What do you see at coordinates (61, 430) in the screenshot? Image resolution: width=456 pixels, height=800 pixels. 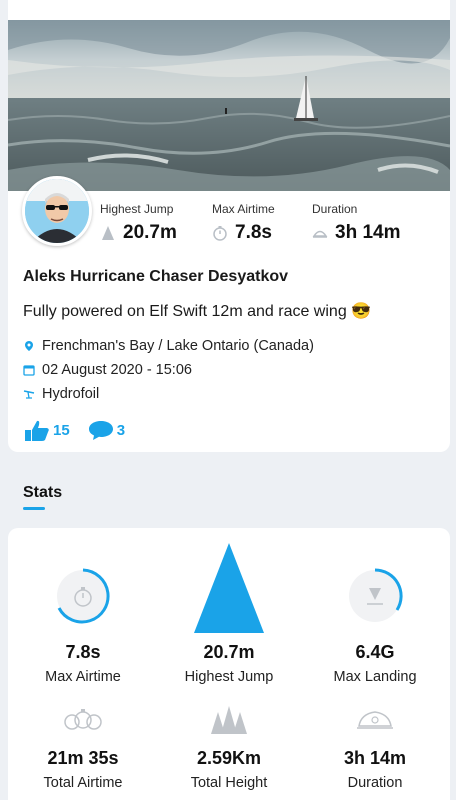 I see `likes-count: 15` at bounding box center [61, 430].